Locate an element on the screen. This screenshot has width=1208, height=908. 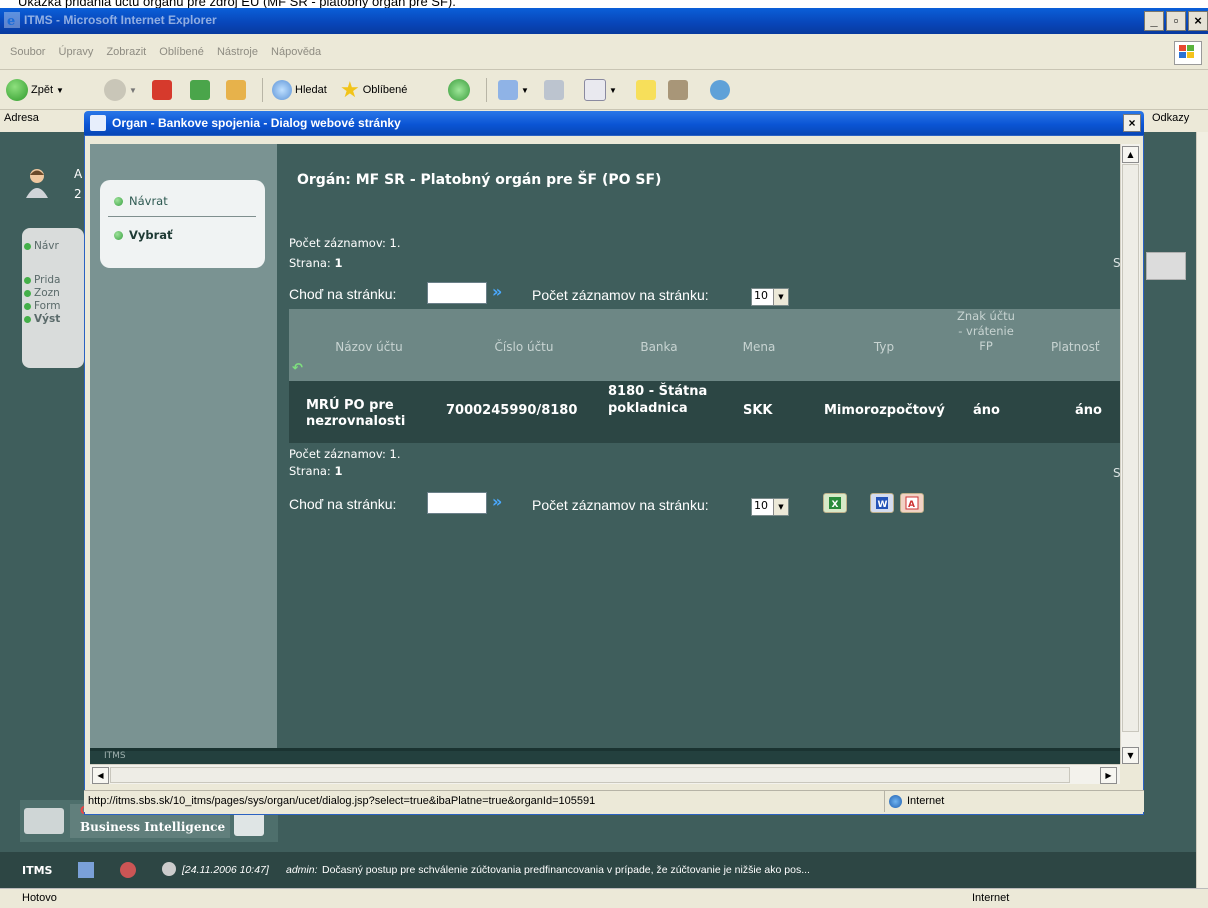
dialog-horizontal-scrollbar: ◀ ▶ is located at coordinates (605, 774).